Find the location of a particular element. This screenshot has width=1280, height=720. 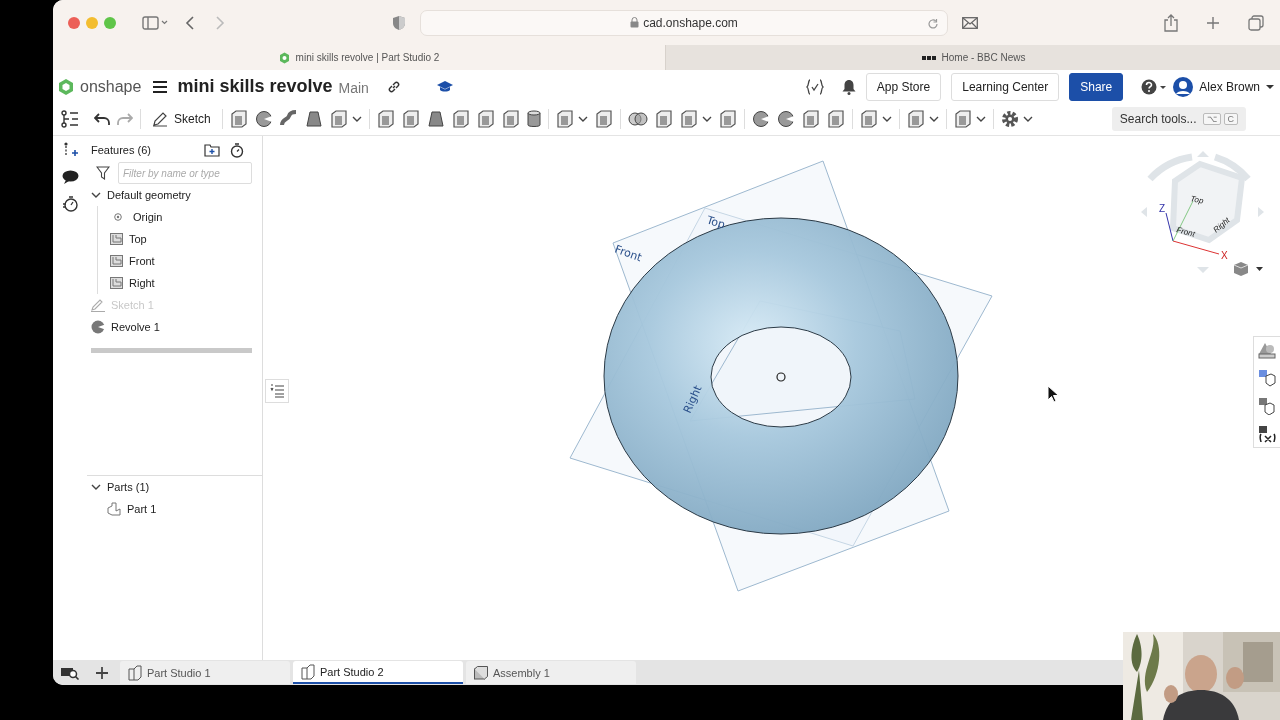

share-icon is located at coordinates (1171, 22).